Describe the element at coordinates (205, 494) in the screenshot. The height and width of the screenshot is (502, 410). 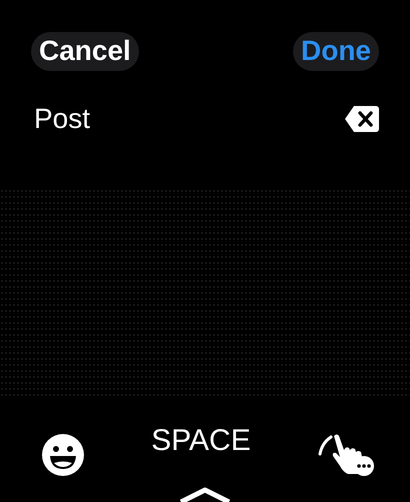
I see `chevron-up-icon` at that location.